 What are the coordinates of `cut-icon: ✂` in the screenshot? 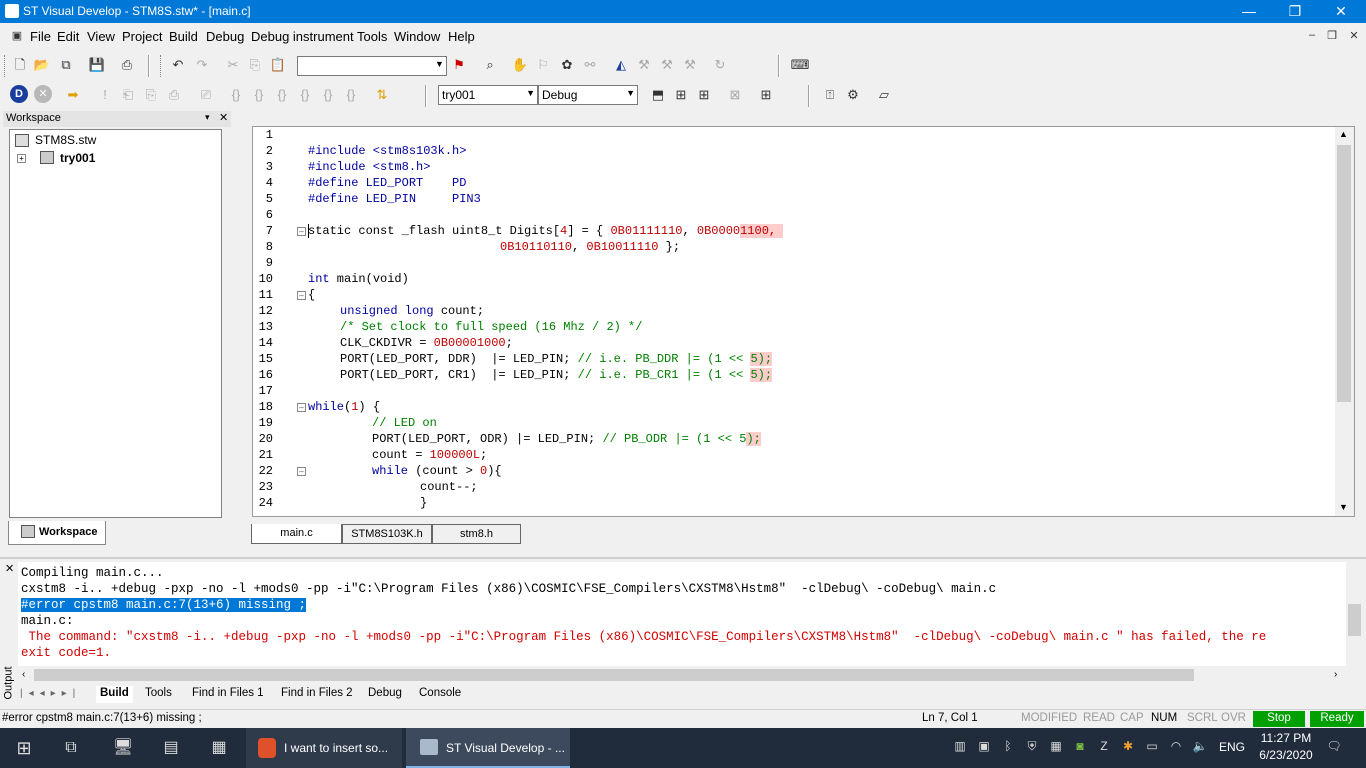 It's located at (233, 65).